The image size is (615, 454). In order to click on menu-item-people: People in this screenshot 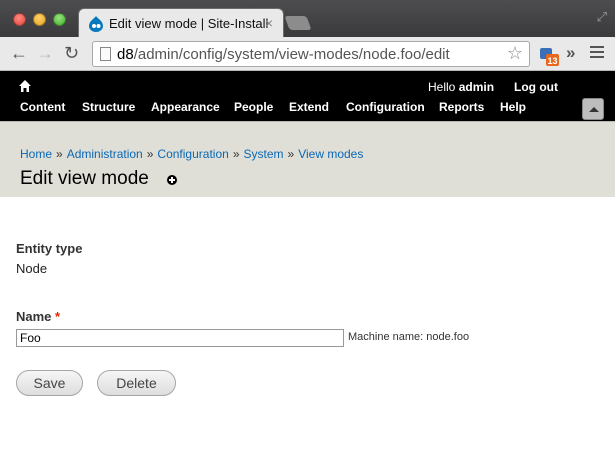, I will do `click(253, 107)`.